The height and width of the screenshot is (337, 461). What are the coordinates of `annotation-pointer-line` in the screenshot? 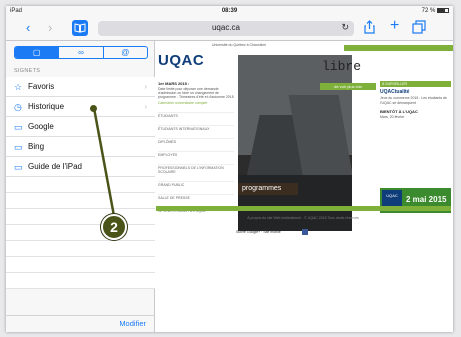 It's located at (104, 162).